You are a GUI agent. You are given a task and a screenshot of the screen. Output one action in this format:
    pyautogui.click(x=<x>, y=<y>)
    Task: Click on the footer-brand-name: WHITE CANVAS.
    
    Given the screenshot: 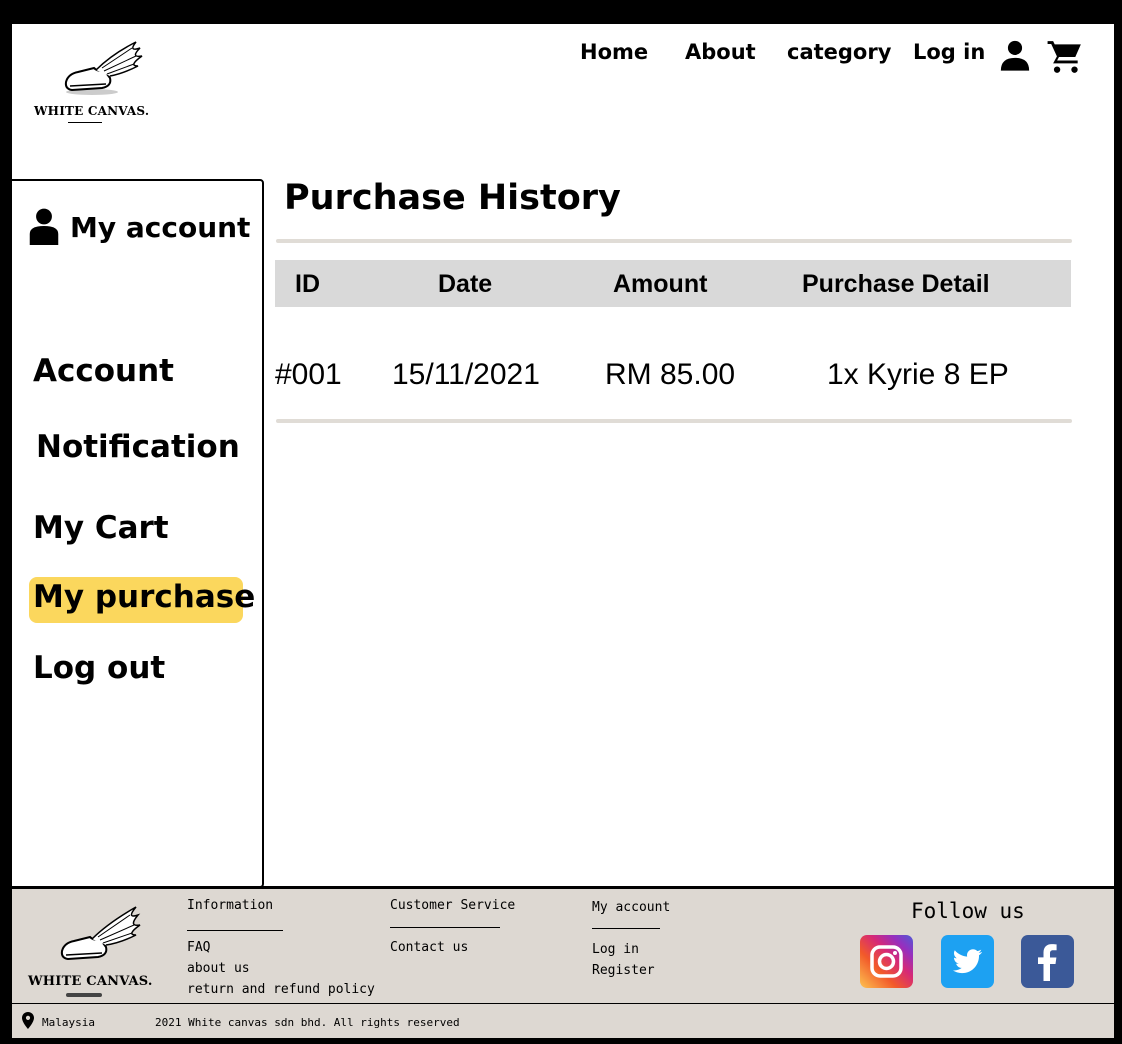 What is the action you would take?
    pyautogui.click(x=90, y=981)
    